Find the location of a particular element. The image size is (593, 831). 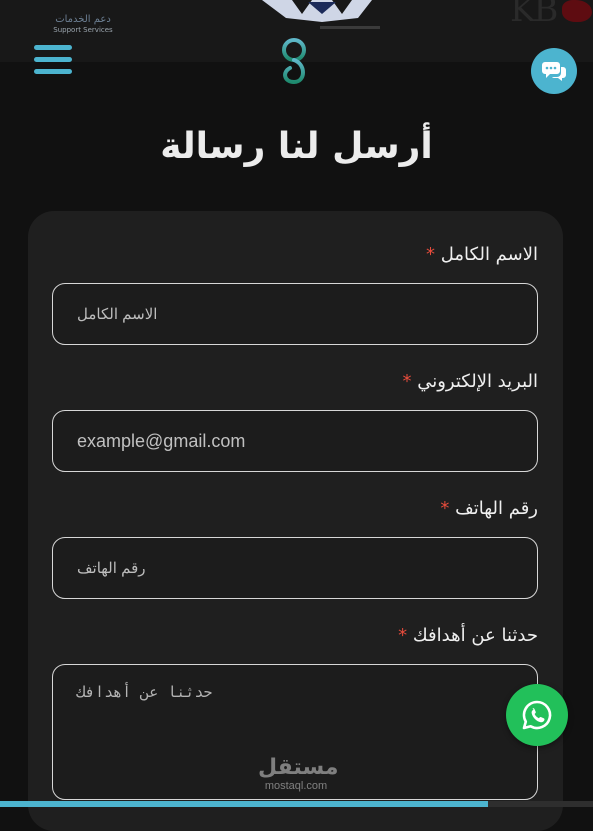

phone-label-text: رقم الهاتف is located at coordinates (496, 508).